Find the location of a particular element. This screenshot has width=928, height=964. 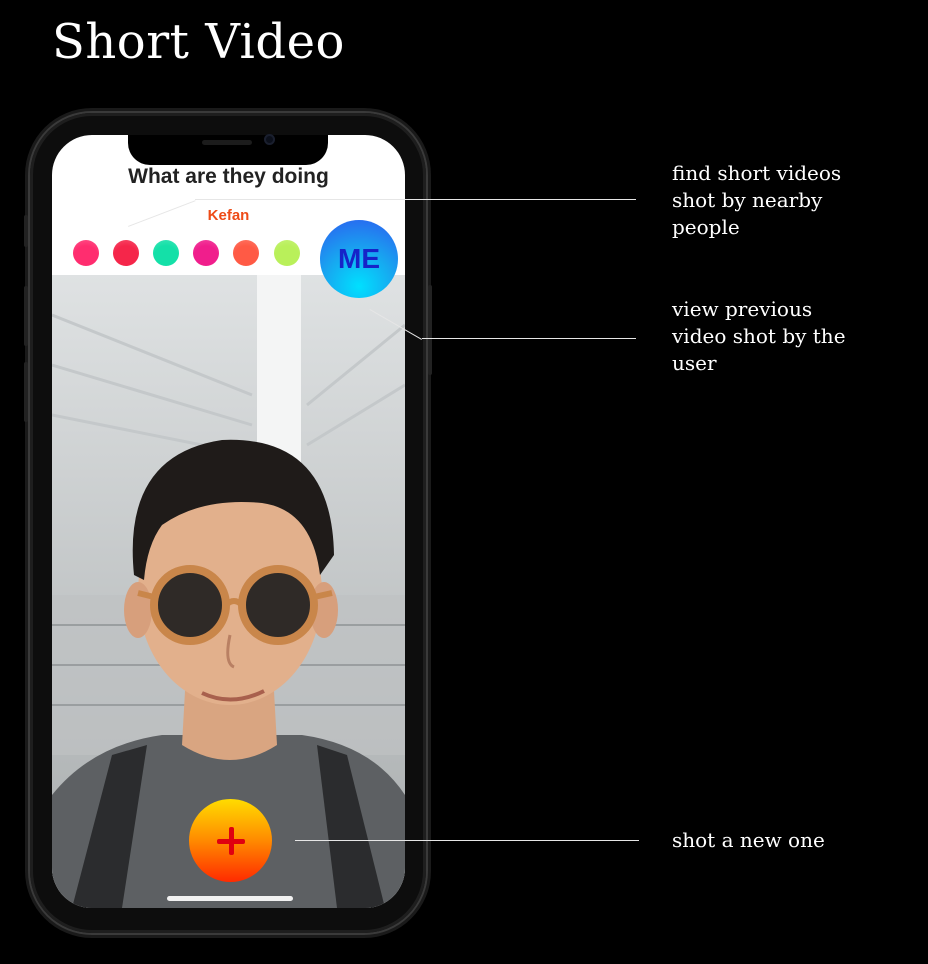

annotation-nearby-line-3: people is located at coordinates (706, 227).